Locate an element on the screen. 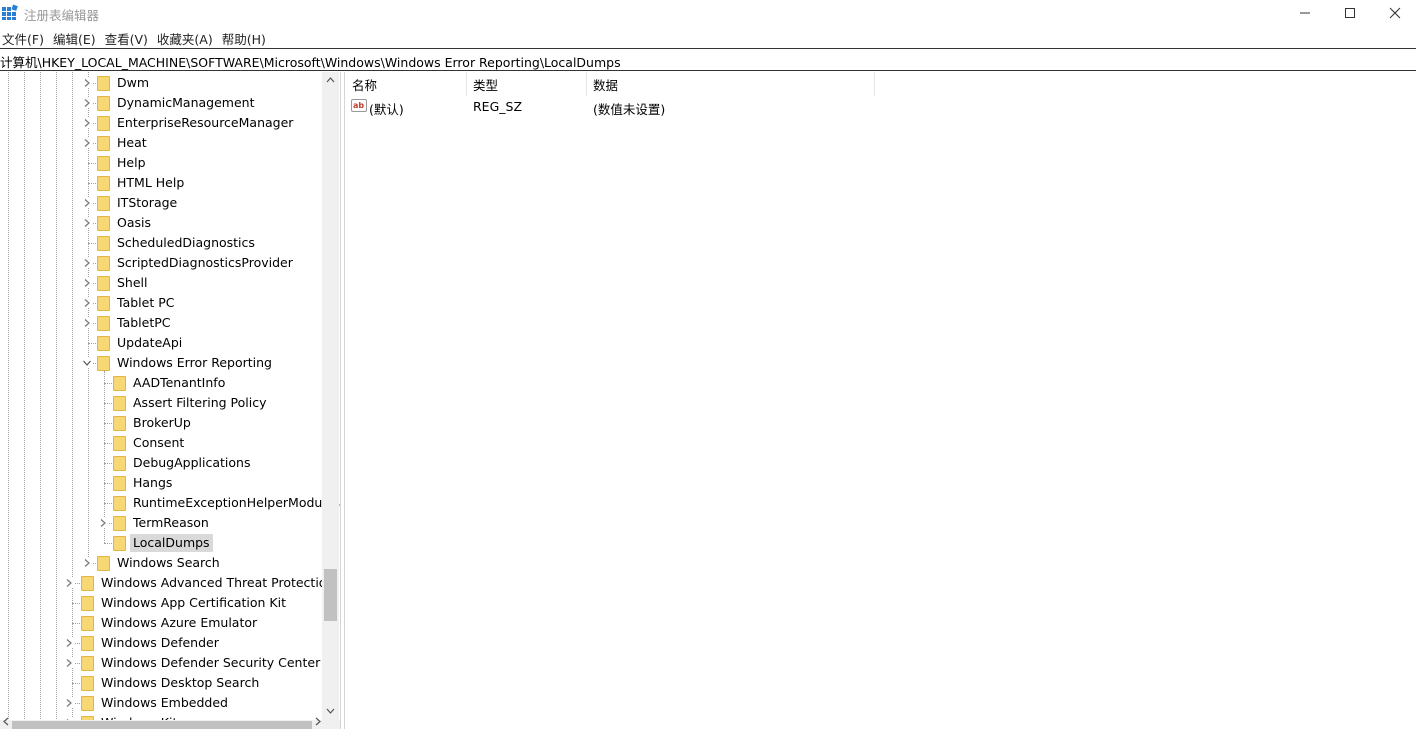 The image size is (1416, 729). tree-node: BrokerUp is located at coordinates (161, 423).